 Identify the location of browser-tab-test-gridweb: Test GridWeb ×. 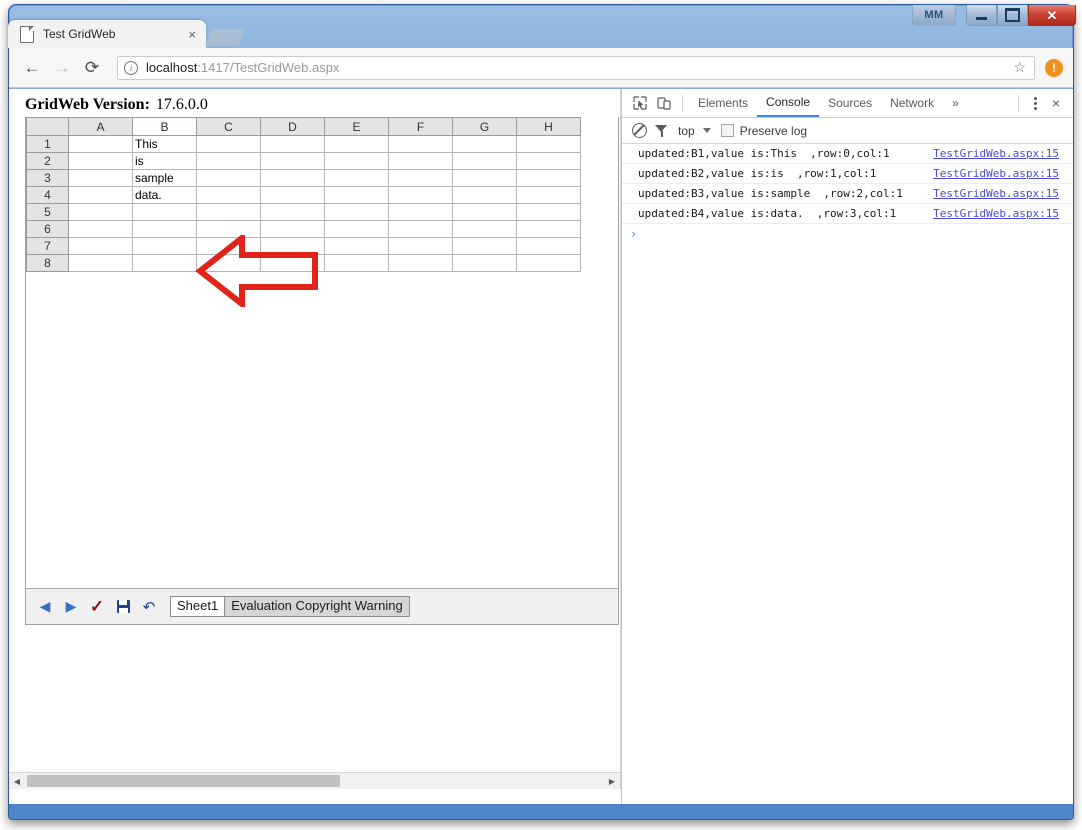
(107, 34).